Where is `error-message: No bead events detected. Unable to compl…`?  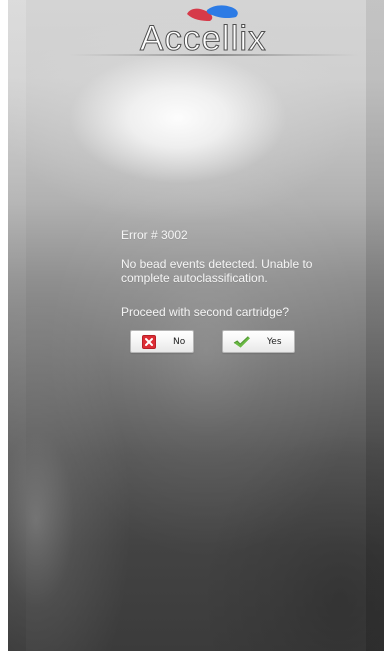 error-message: No bead events detected. Unable to compl… is located at coordinates (233, 271).